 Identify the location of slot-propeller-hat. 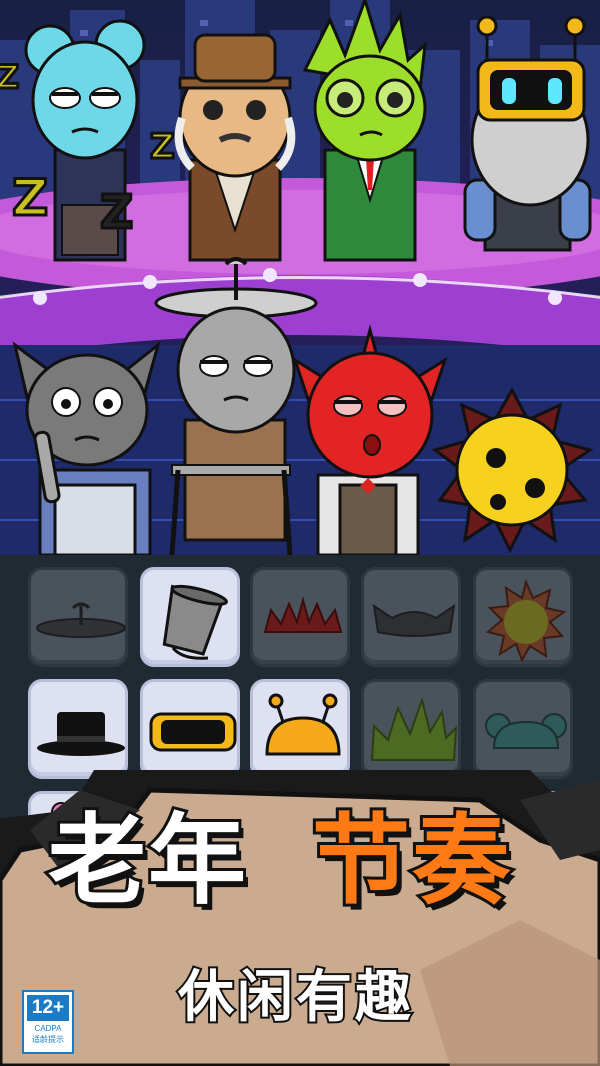
(78, 617).